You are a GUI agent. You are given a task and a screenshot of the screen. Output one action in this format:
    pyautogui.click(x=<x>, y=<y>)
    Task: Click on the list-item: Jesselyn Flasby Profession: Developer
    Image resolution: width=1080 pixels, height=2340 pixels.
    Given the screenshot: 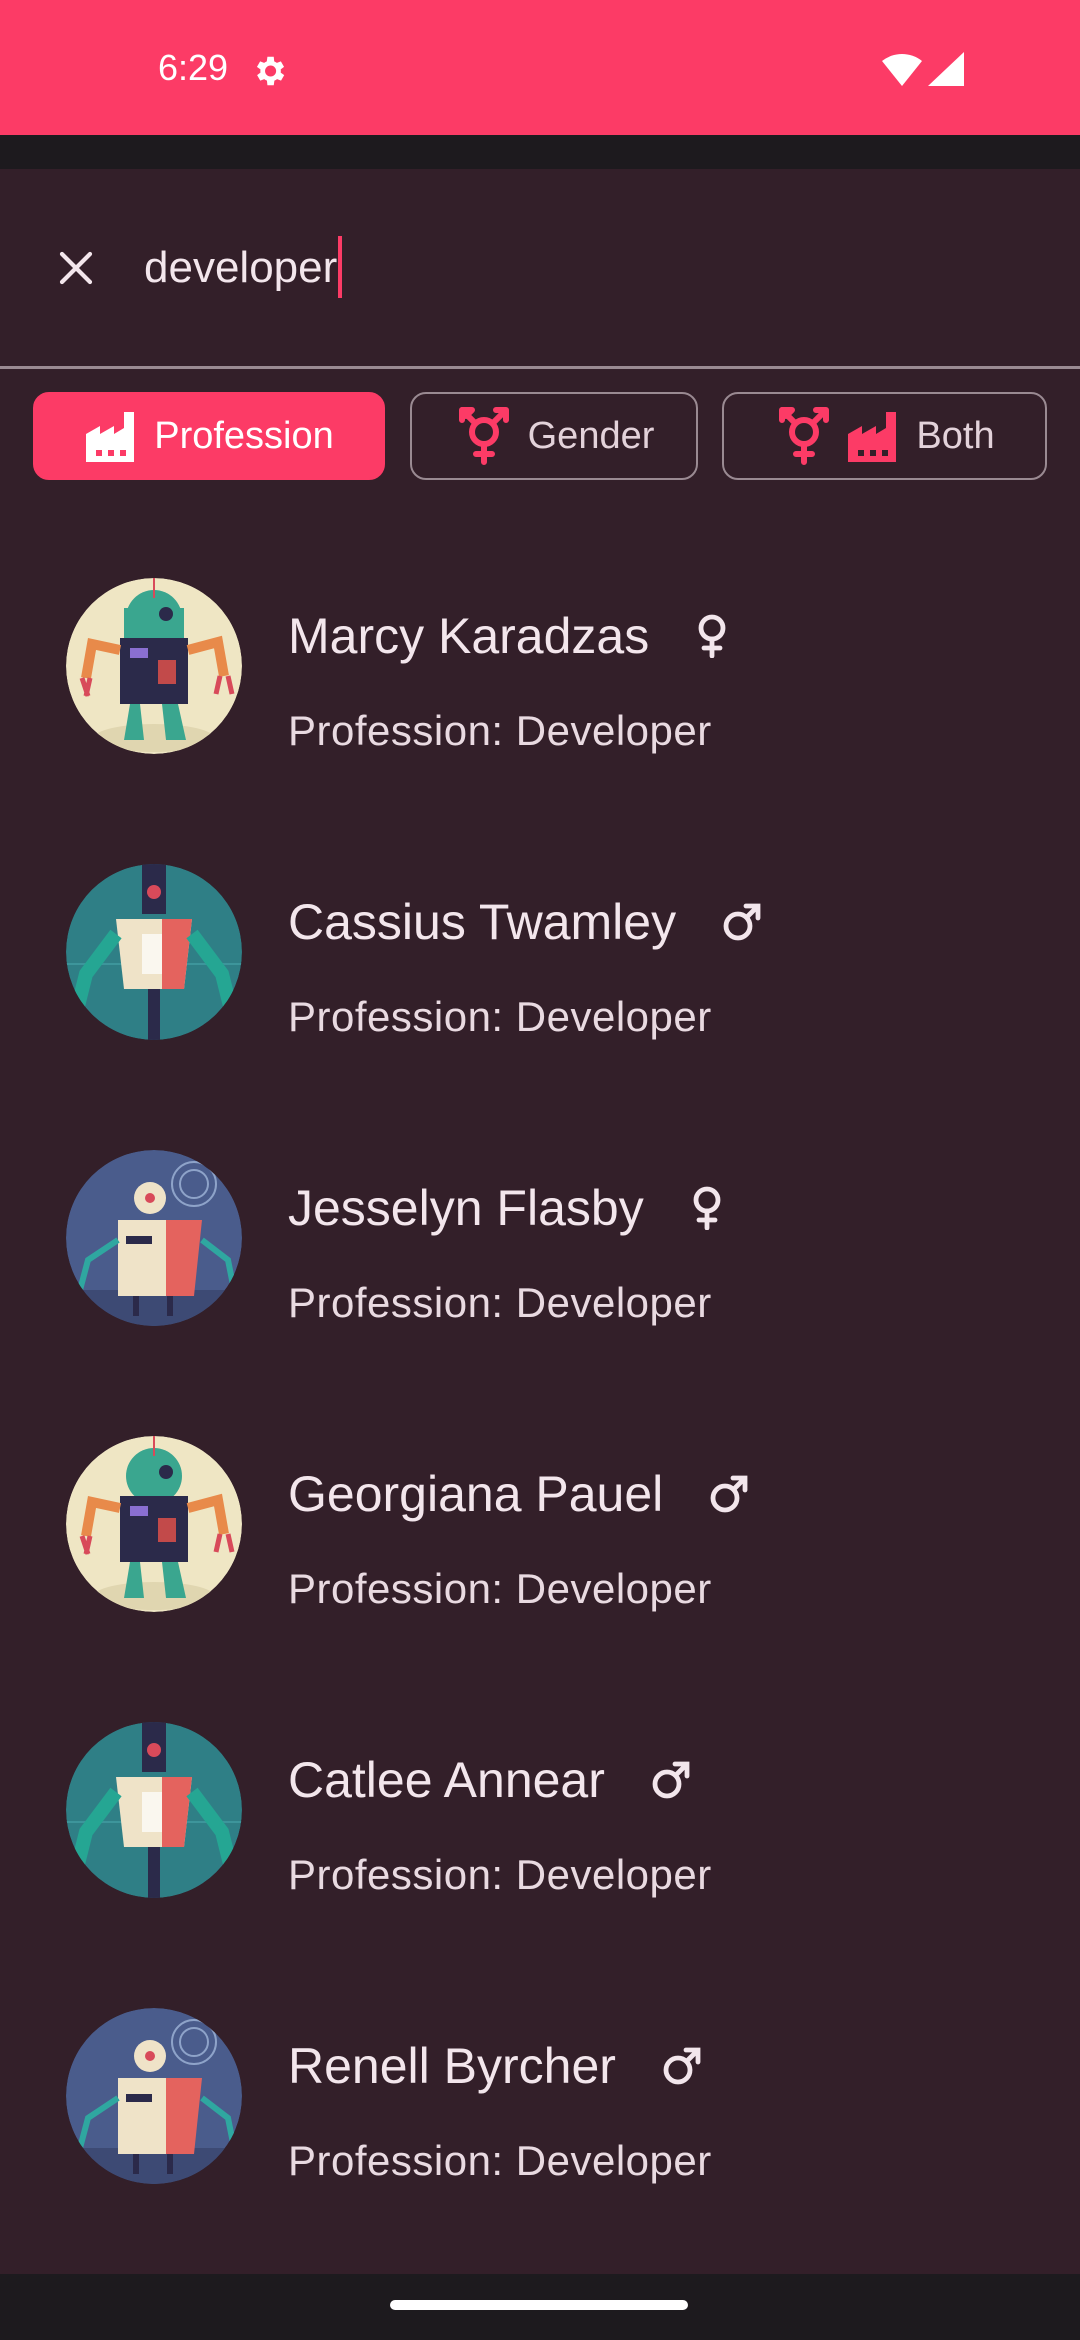 What is the action you would take?
    pyautogui.click(x=540, y=1263)
    